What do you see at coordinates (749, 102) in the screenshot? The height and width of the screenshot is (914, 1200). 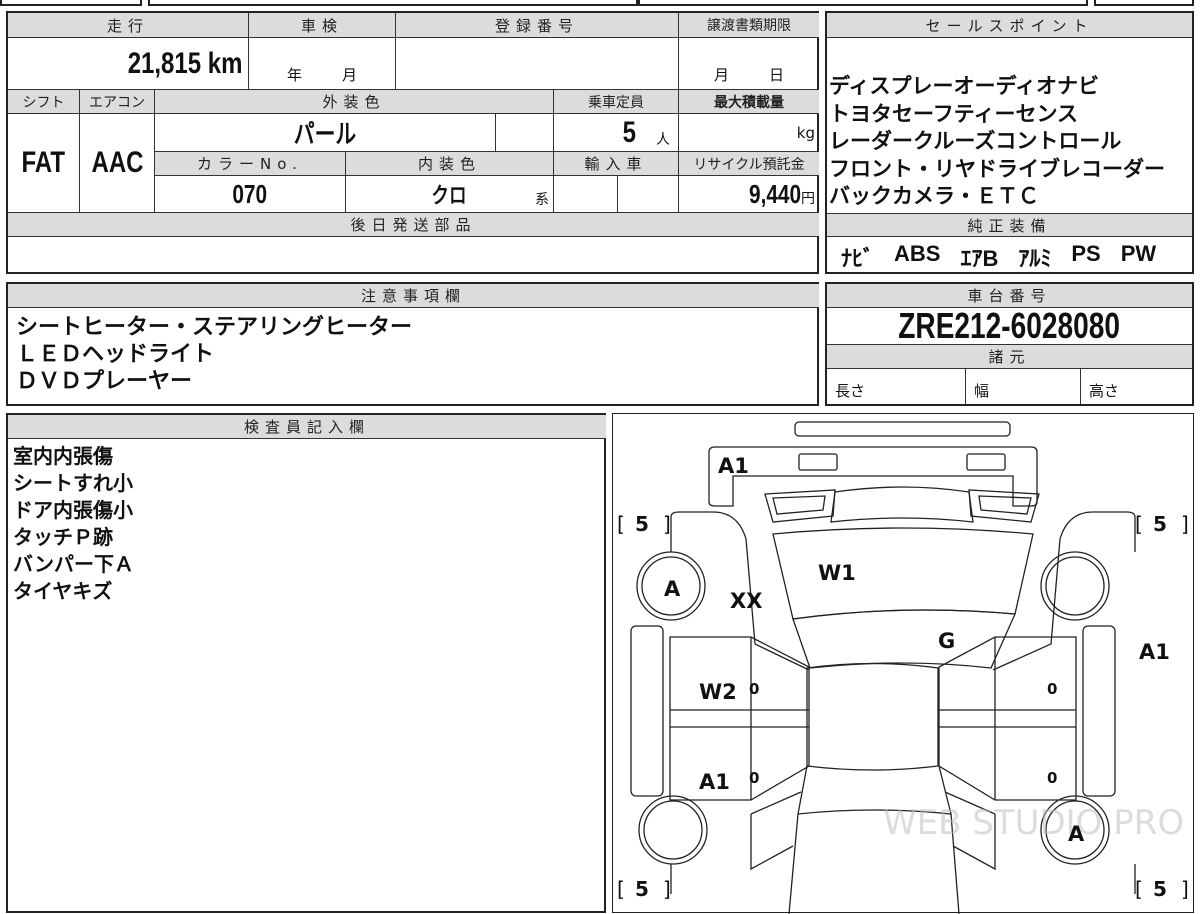 I see `max-load-label: 最大積載量` at bounding box center [749, 102].